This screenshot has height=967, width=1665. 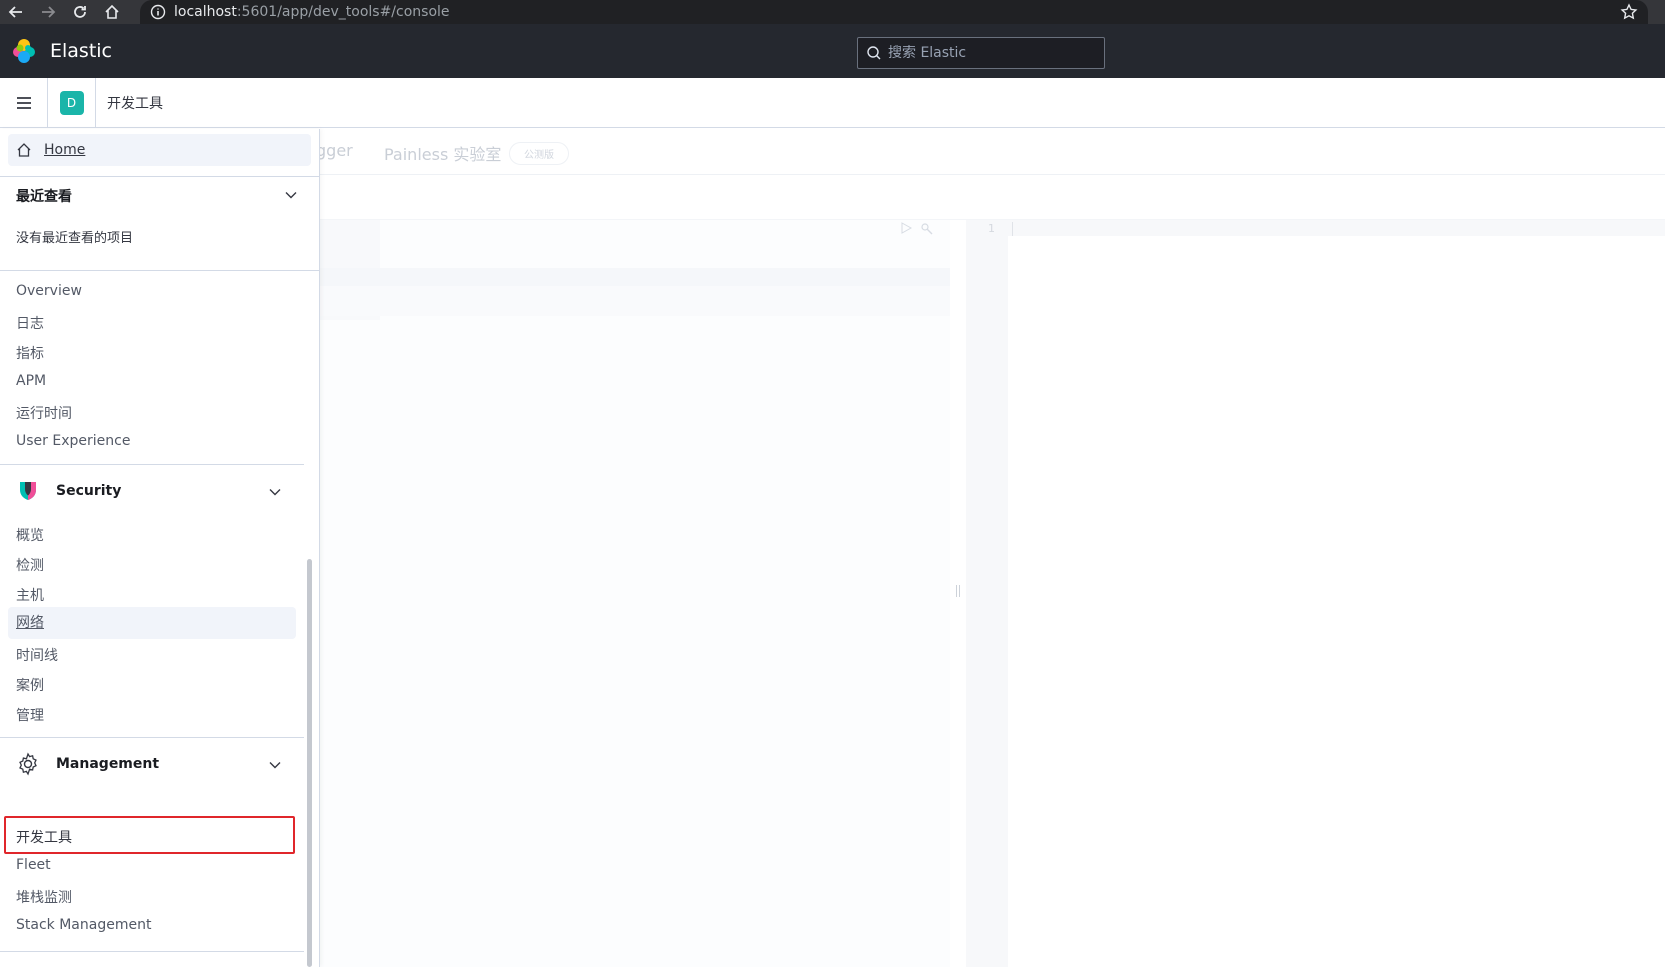 I want to click on pane-resizer, so click(x=958, y=593).